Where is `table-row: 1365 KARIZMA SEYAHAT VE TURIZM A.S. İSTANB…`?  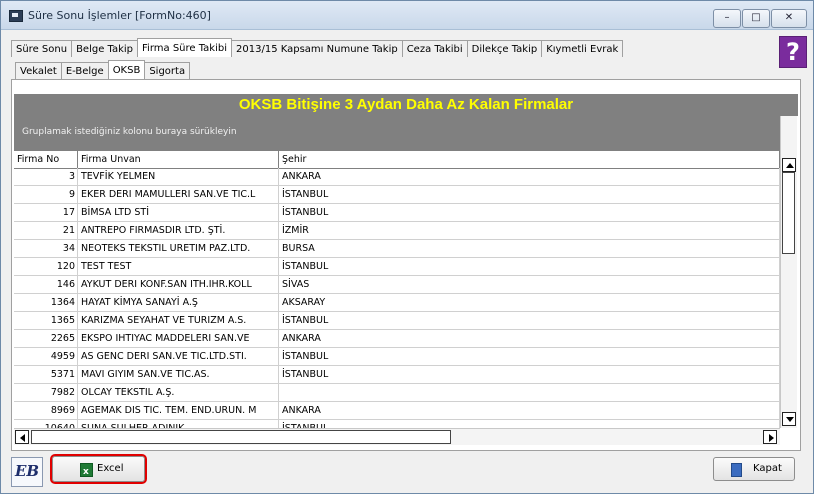 table-row: 1365 KARIZMA SEYAHAT VE TURIZM A.S. İSTANB… is located at coordinates (397, 321).